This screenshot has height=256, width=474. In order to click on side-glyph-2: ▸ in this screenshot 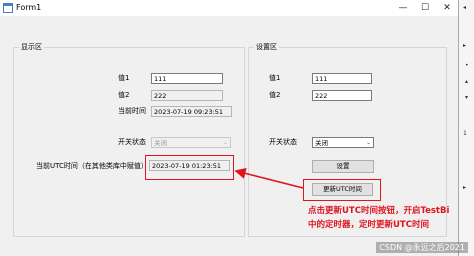, I will do `click(465, 45)`.